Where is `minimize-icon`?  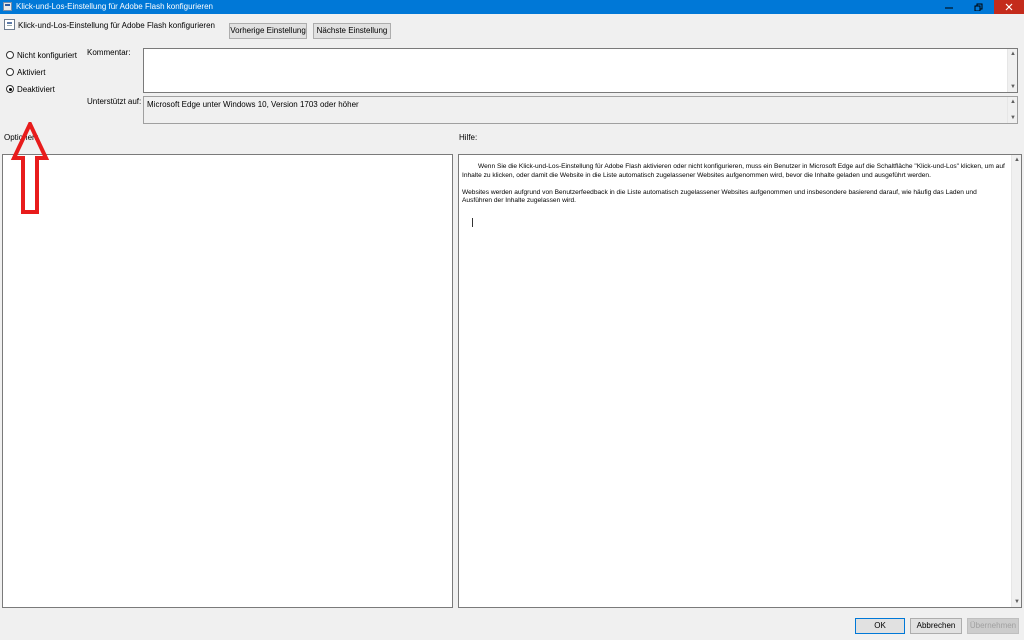 minimize-icon is located at coordinates (949, 8).